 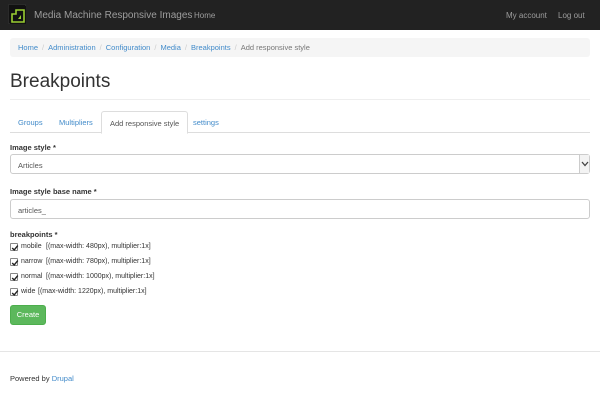 I want to click on tab-settings: settings, so click(x=206, y=122).